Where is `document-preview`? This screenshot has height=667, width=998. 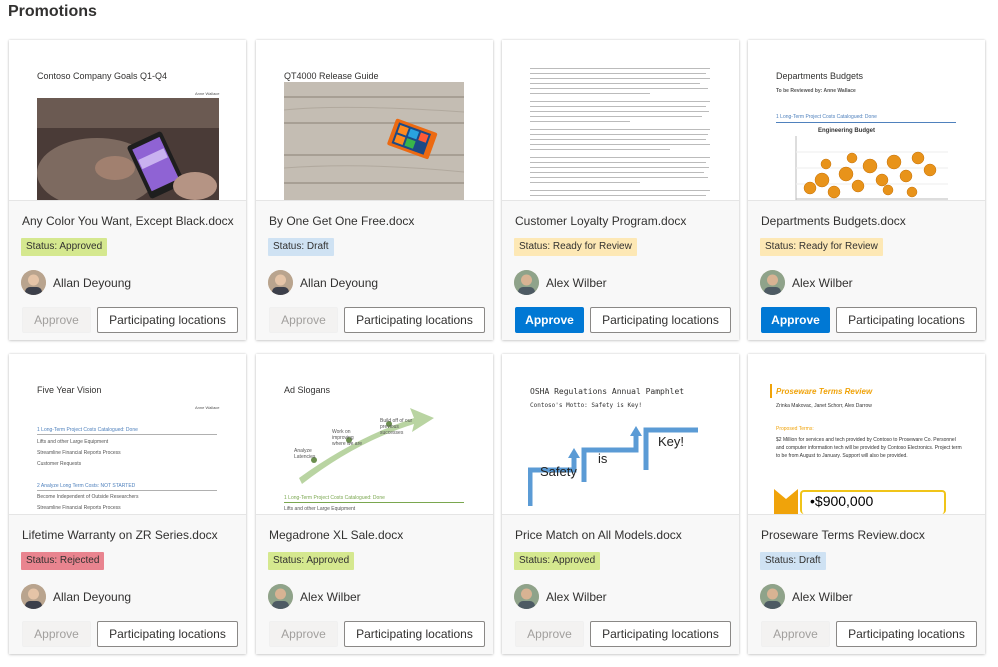
document-preview is located at coordinates (620, 120).